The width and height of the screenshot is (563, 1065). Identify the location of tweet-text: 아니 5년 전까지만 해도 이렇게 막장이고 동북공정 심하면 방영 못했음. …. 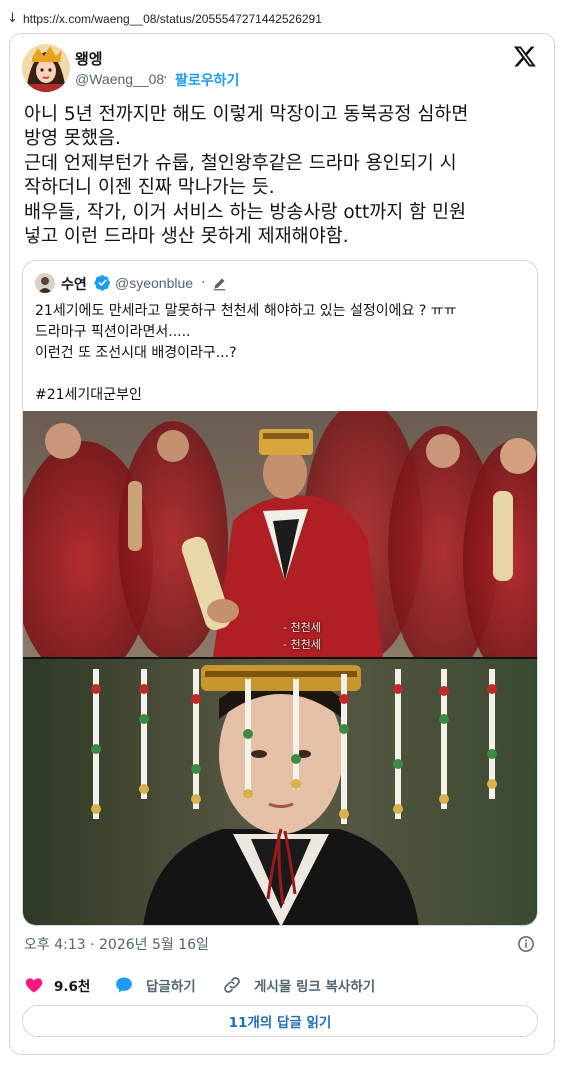
(246, 176).